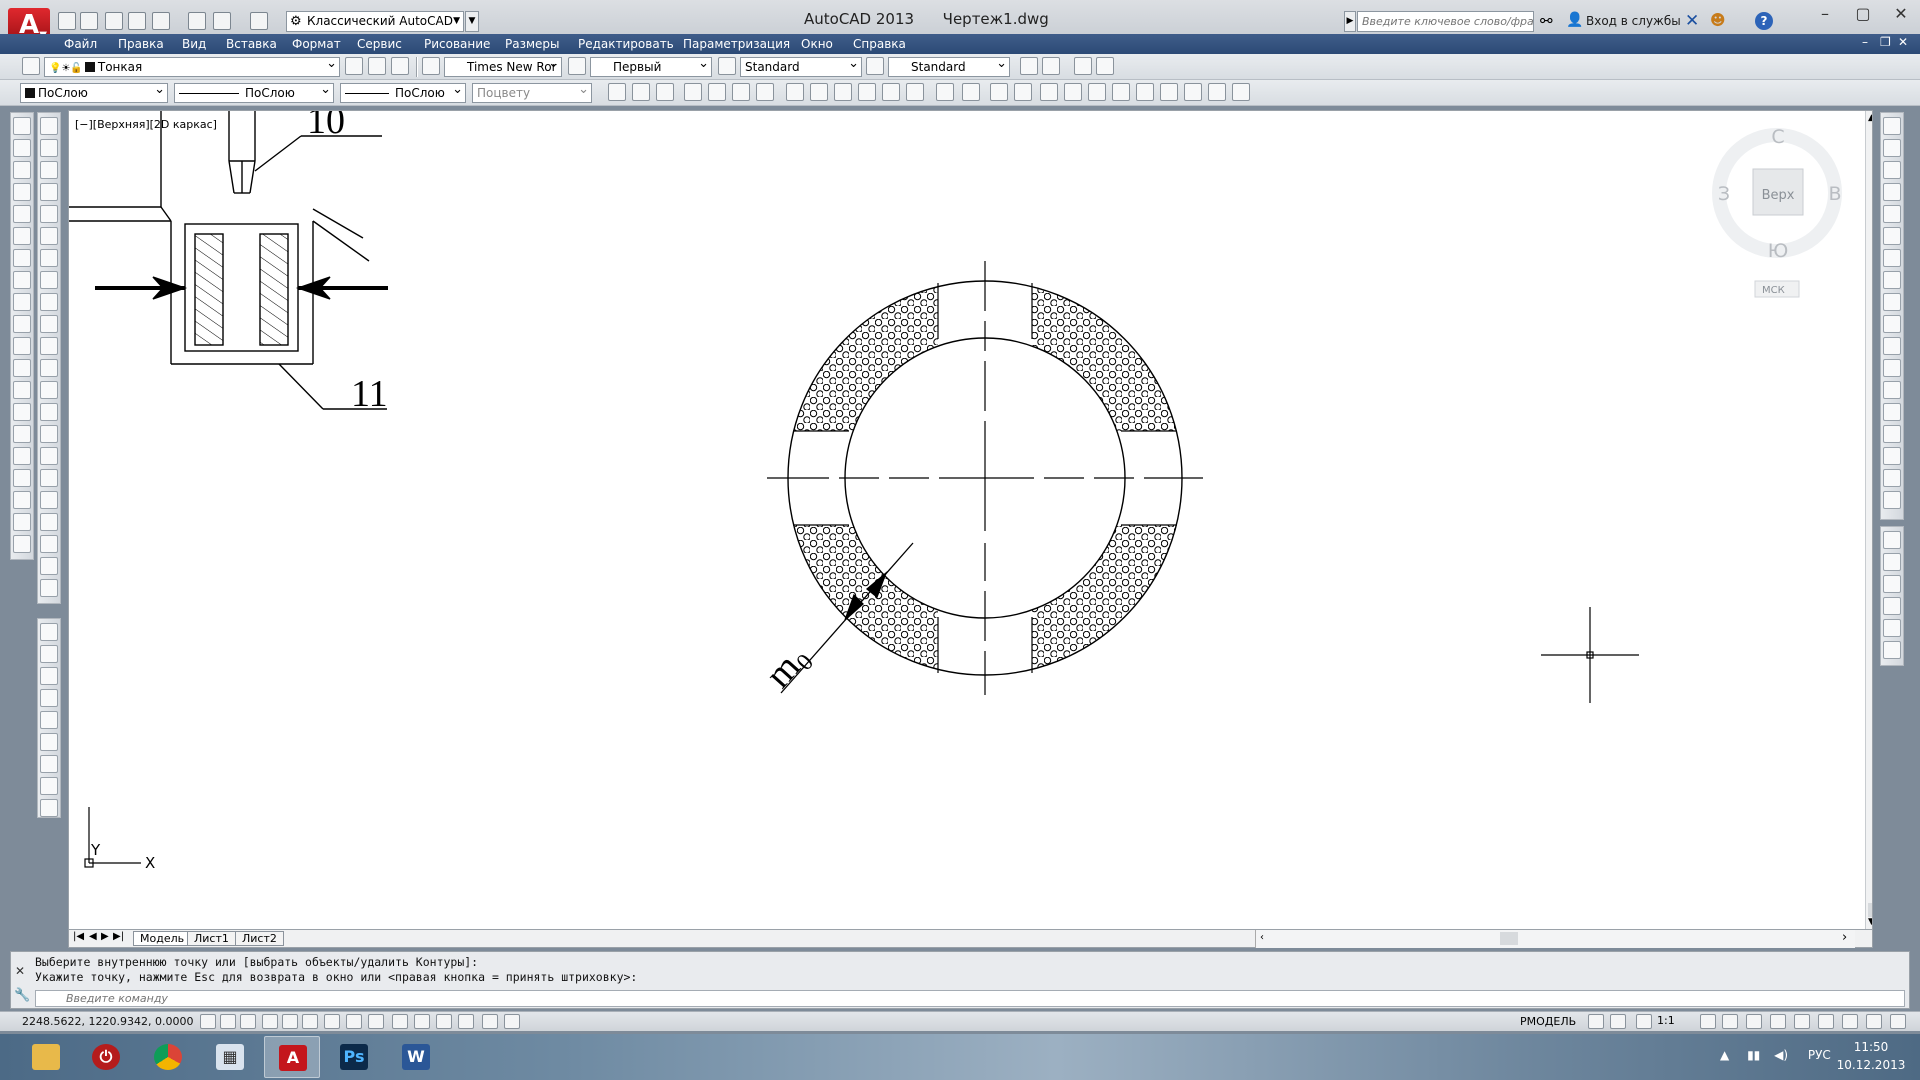 This screenshot has height=1080, width=1920. Describe the element at coordinates (20, 971) in the screenshot. I see `close-icon: ✕` at that location.